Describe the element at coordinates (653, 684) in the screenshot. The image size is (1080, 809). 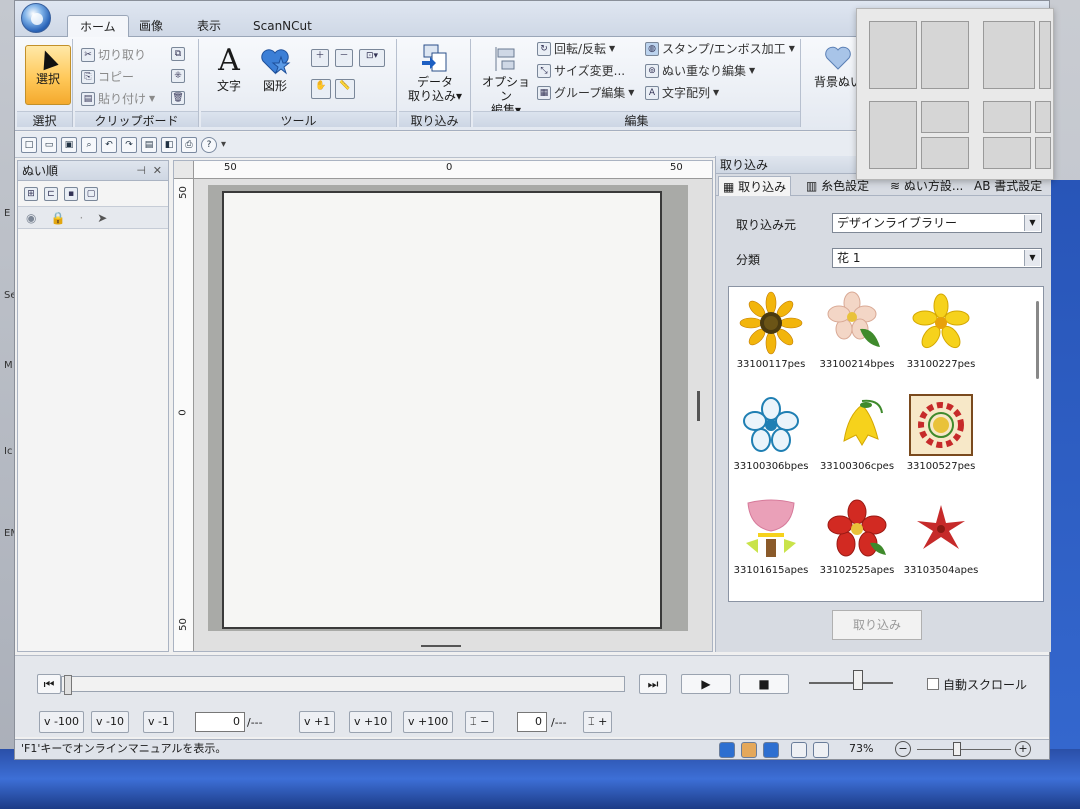
I see `go-end-button: ⏭` at that location.